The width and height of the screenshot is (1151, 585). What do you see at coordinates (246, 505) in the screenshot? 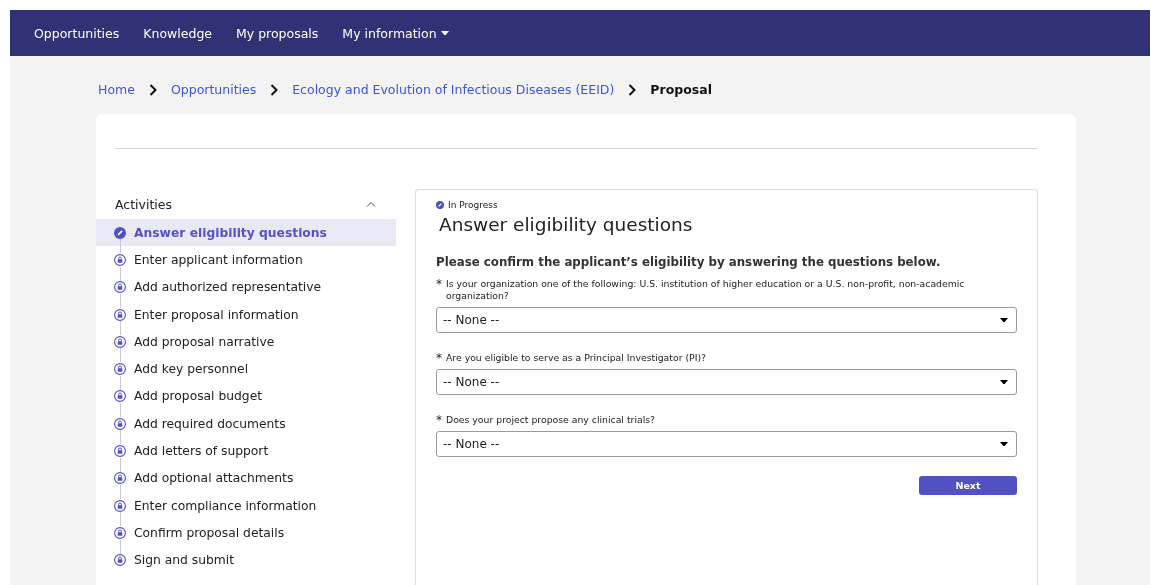
I see `activity-item: Enter compliance information` at bounding box center [246, 505].